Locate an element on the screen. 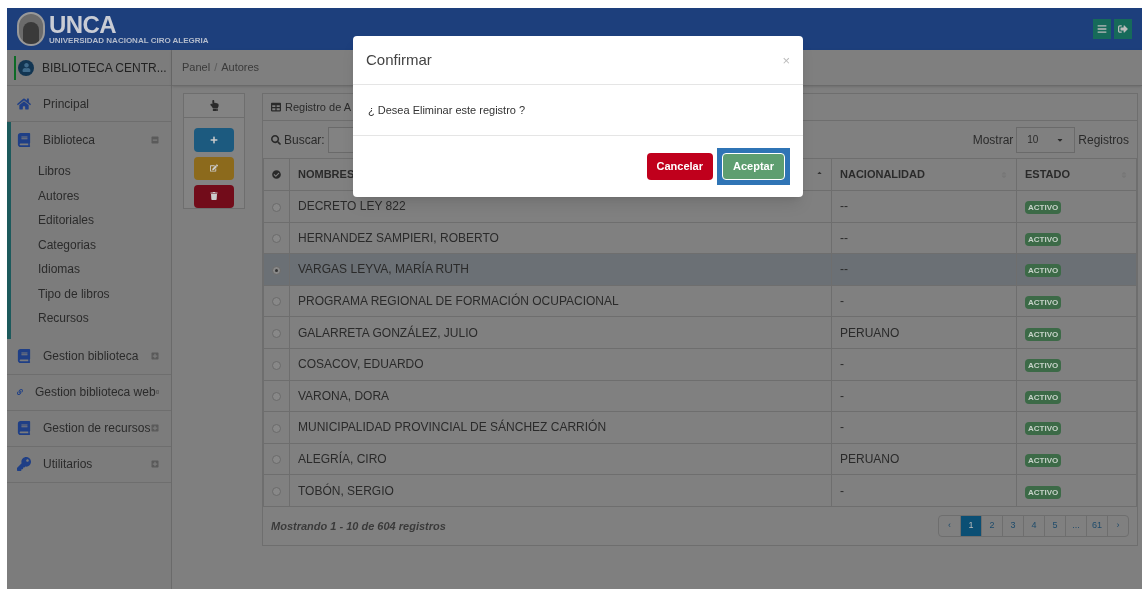 Image resolution: width=1142 pixels, height=589 pixels. records-summary: Mostrando 1 - 10 de 604 registros is located at coordinates (359, 526).